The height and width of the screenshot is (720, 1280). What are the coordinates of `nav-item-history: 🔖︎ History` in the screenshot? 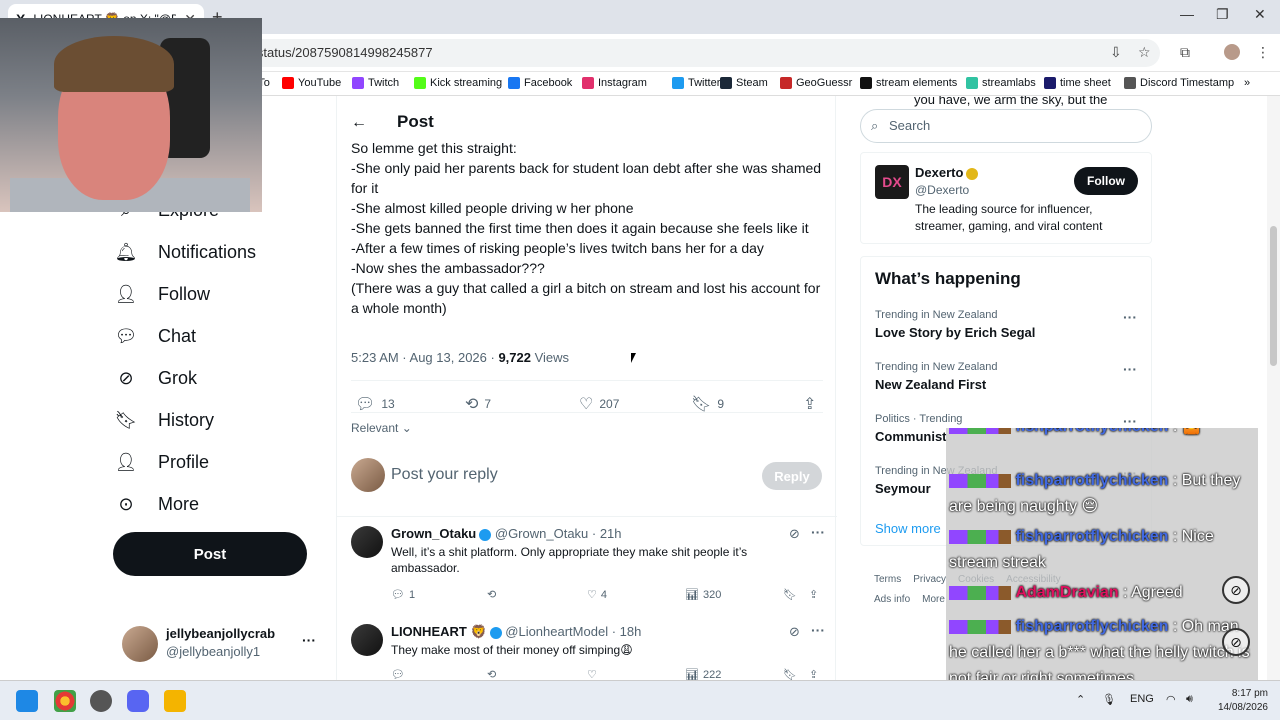 It's located at (163, 420).